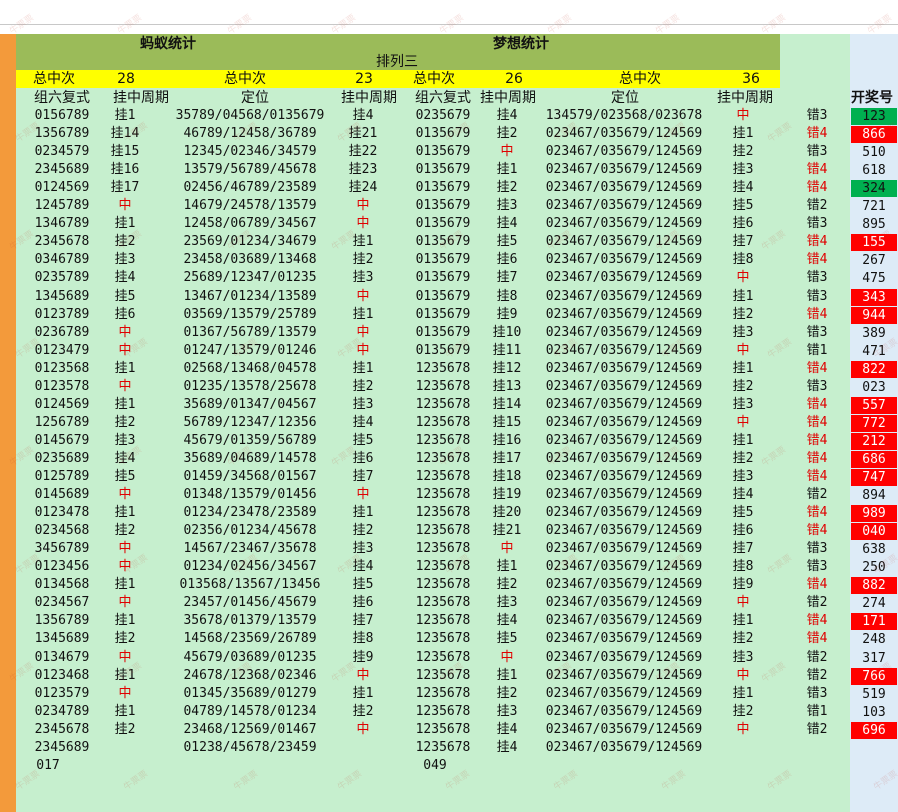 Image resolution: width=898 pixels, height=812 pixels. What do you see at coordinates (250, 205) in the screenshot?
I see `cell-d1: 14679/24578/13579` at bounding box center [250, 205].